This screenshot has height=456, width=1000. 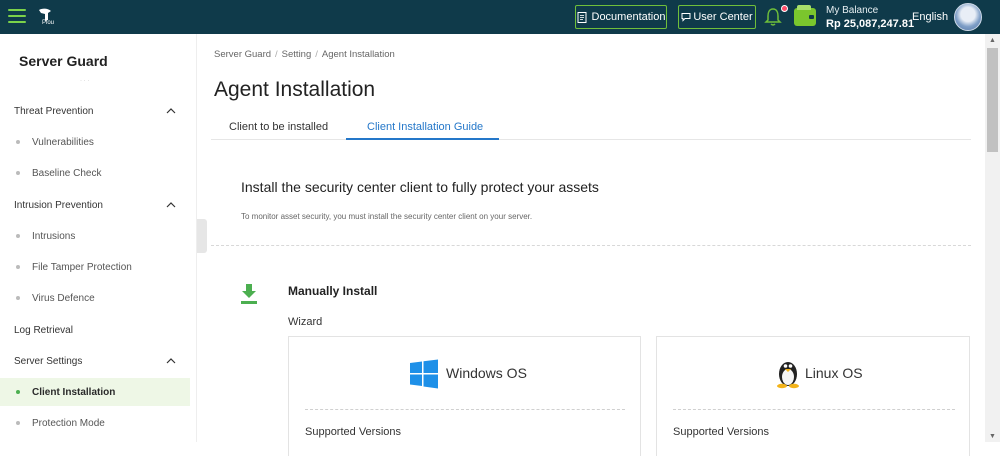 I want to click on breadcrumb-item-current: Agent Installation, so click(x=358, y=54).